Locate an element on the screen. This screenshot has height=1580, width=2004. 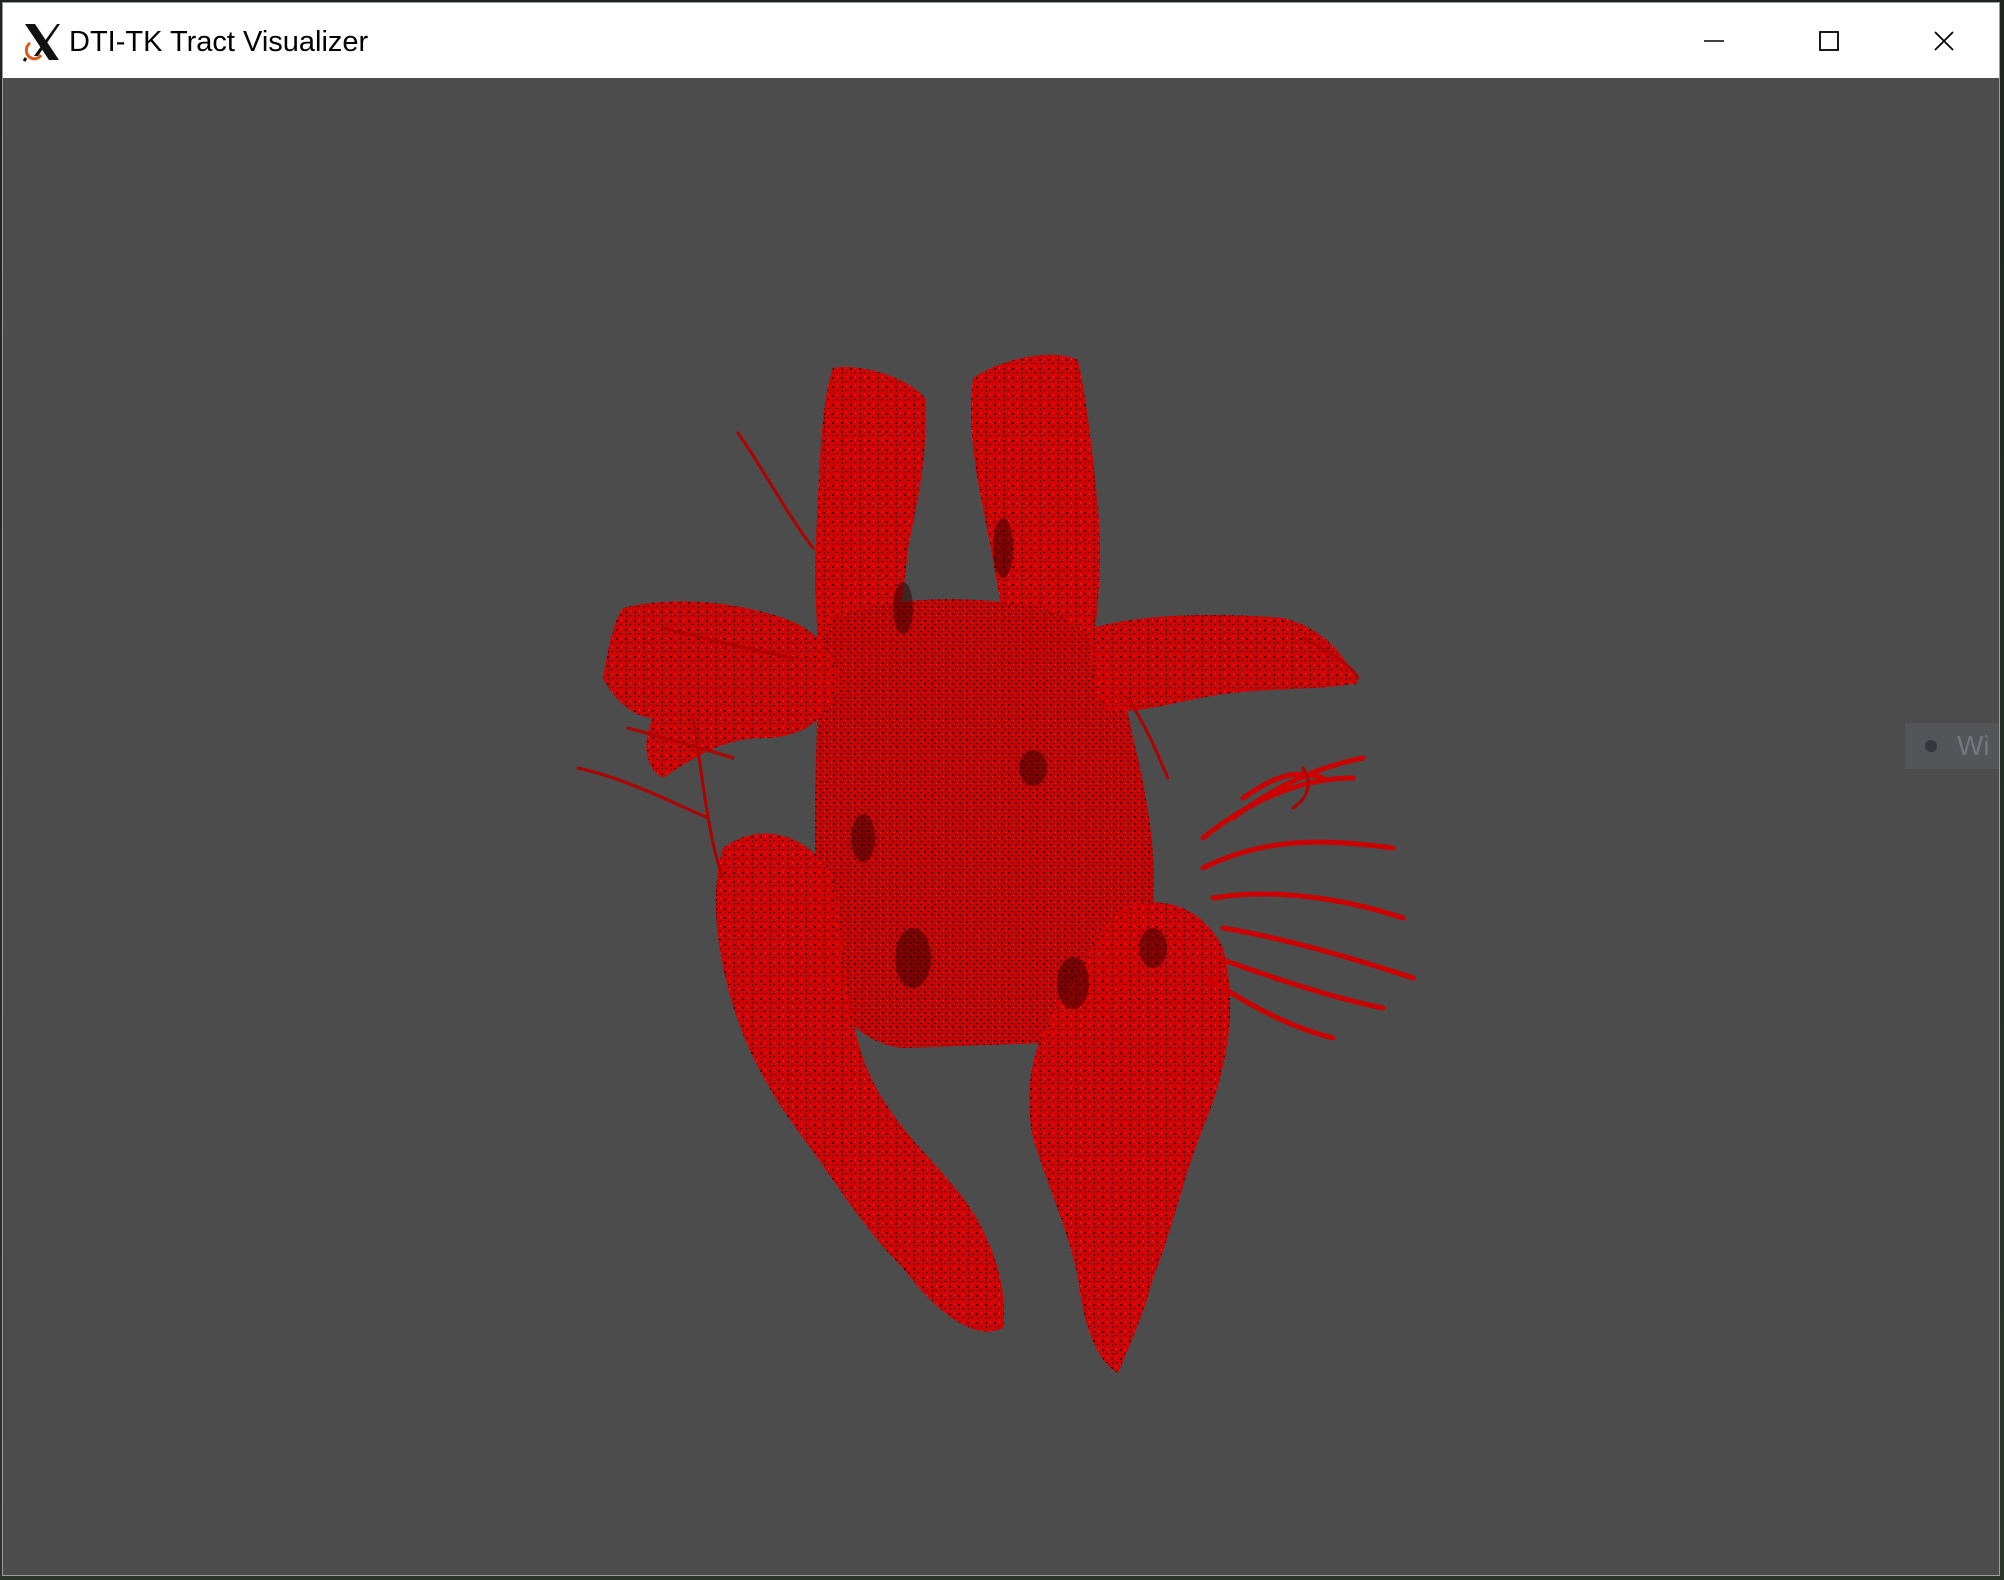
maximize-icon is located at coordinates (1828, 40).